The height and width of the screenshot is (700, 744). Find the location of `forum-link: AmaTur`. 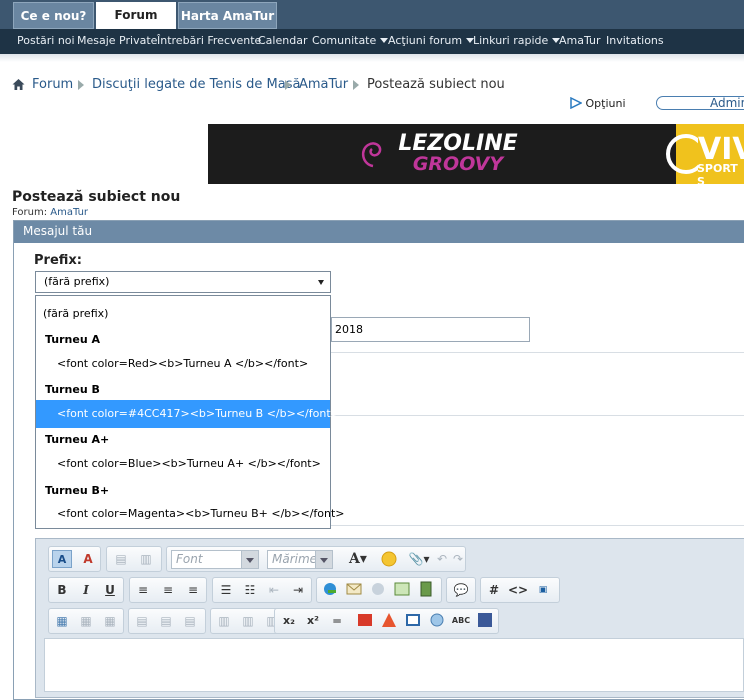

forum-link: AmaTur is located at coordinates (69, 212).